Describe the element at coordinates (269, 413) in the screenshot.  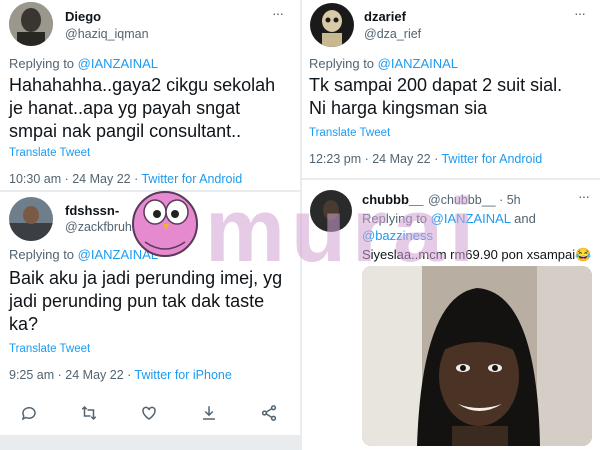
I see `share-icon` at that location.